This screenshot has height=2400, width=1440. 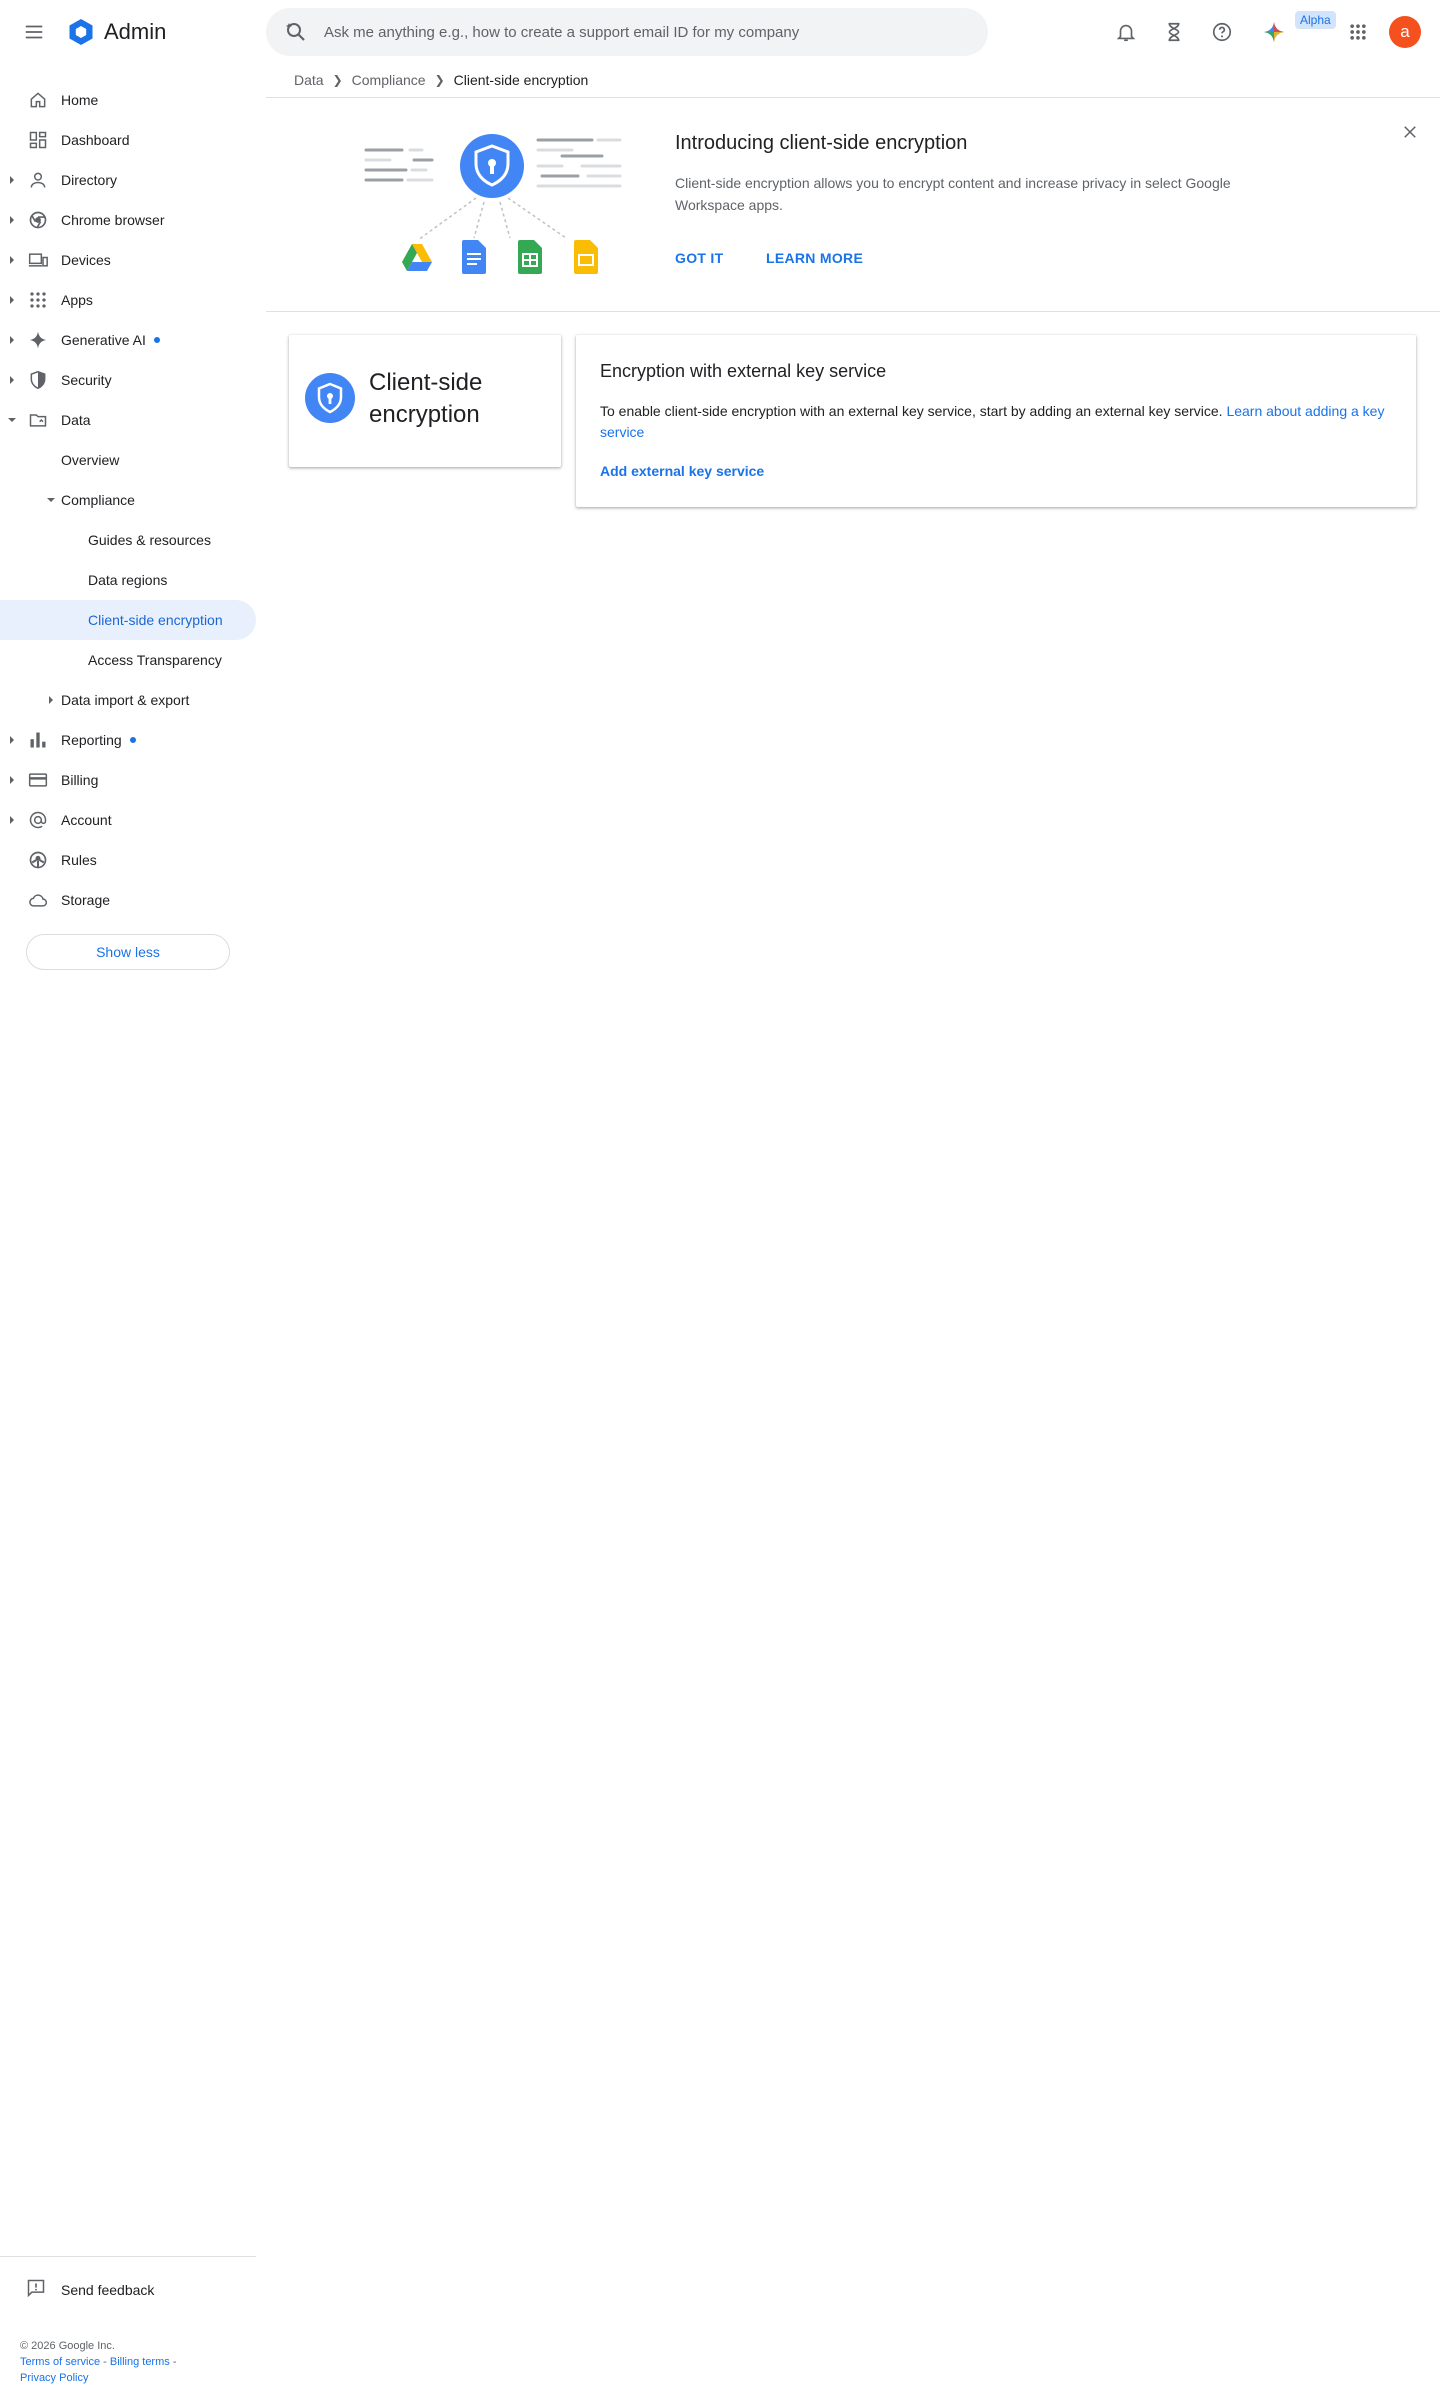 What do you see at coordinates (80, 100) in the screenshot?
I see `sidebar-item-label: Home` at bounding box center [80, 100].